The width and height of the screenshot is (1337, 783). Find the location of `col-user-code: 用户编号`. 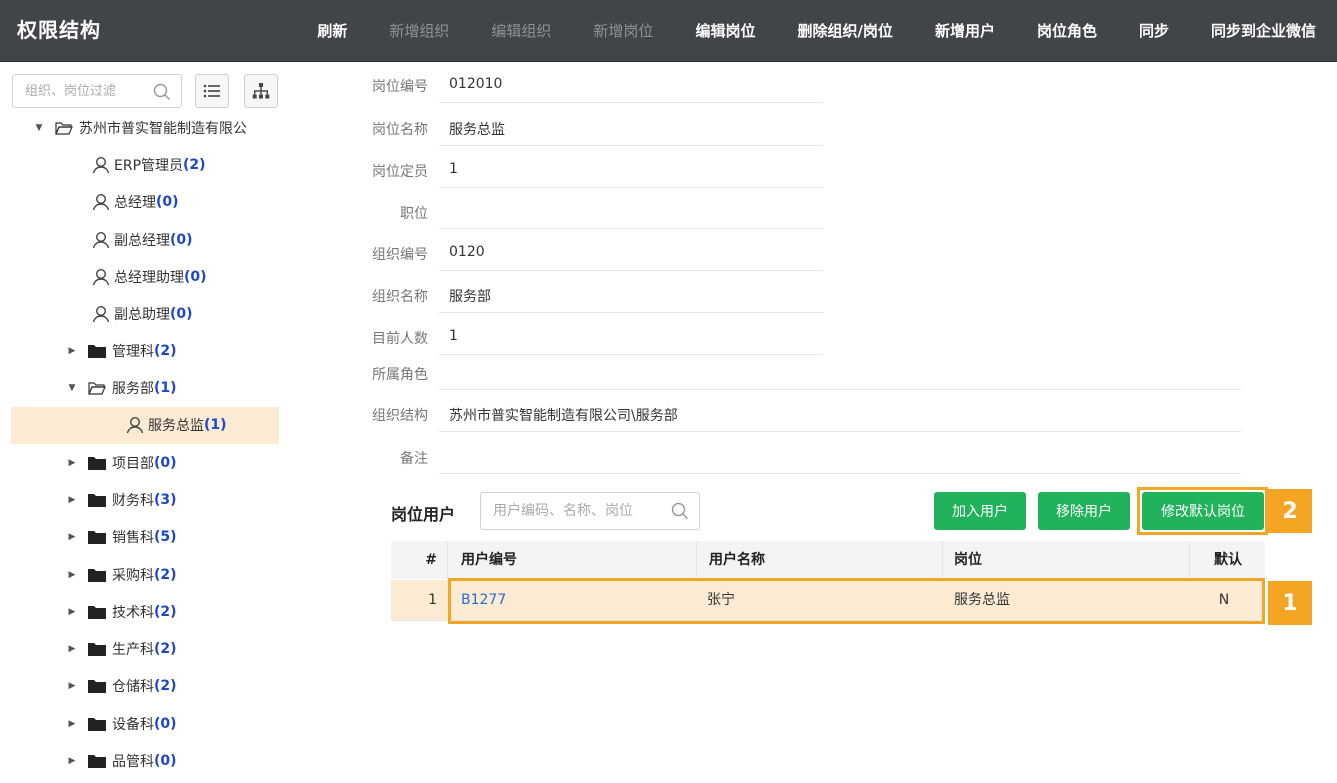

col-user-code: 用户编号 is located at coordinates (489, 560).